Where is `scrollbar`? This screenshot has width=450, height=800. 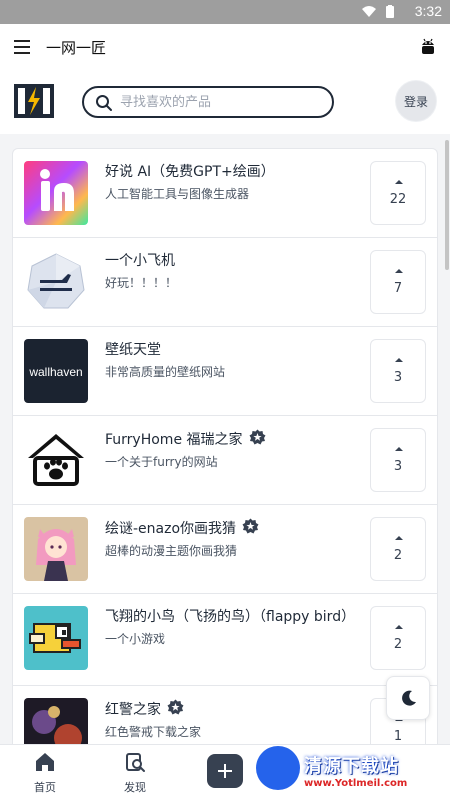
scrollbar is located at coordinates (447, 205).